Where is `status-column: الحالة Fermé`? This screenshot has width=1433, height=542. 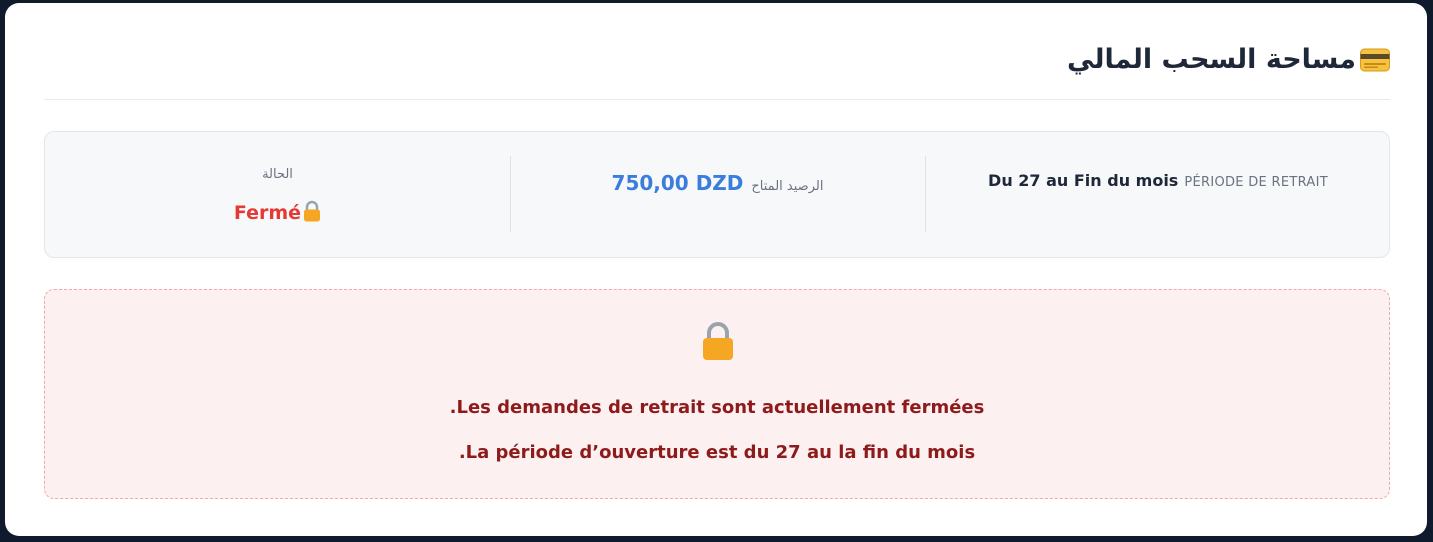
status-column: الحالة Fermé is located at coordinates (277, 194).